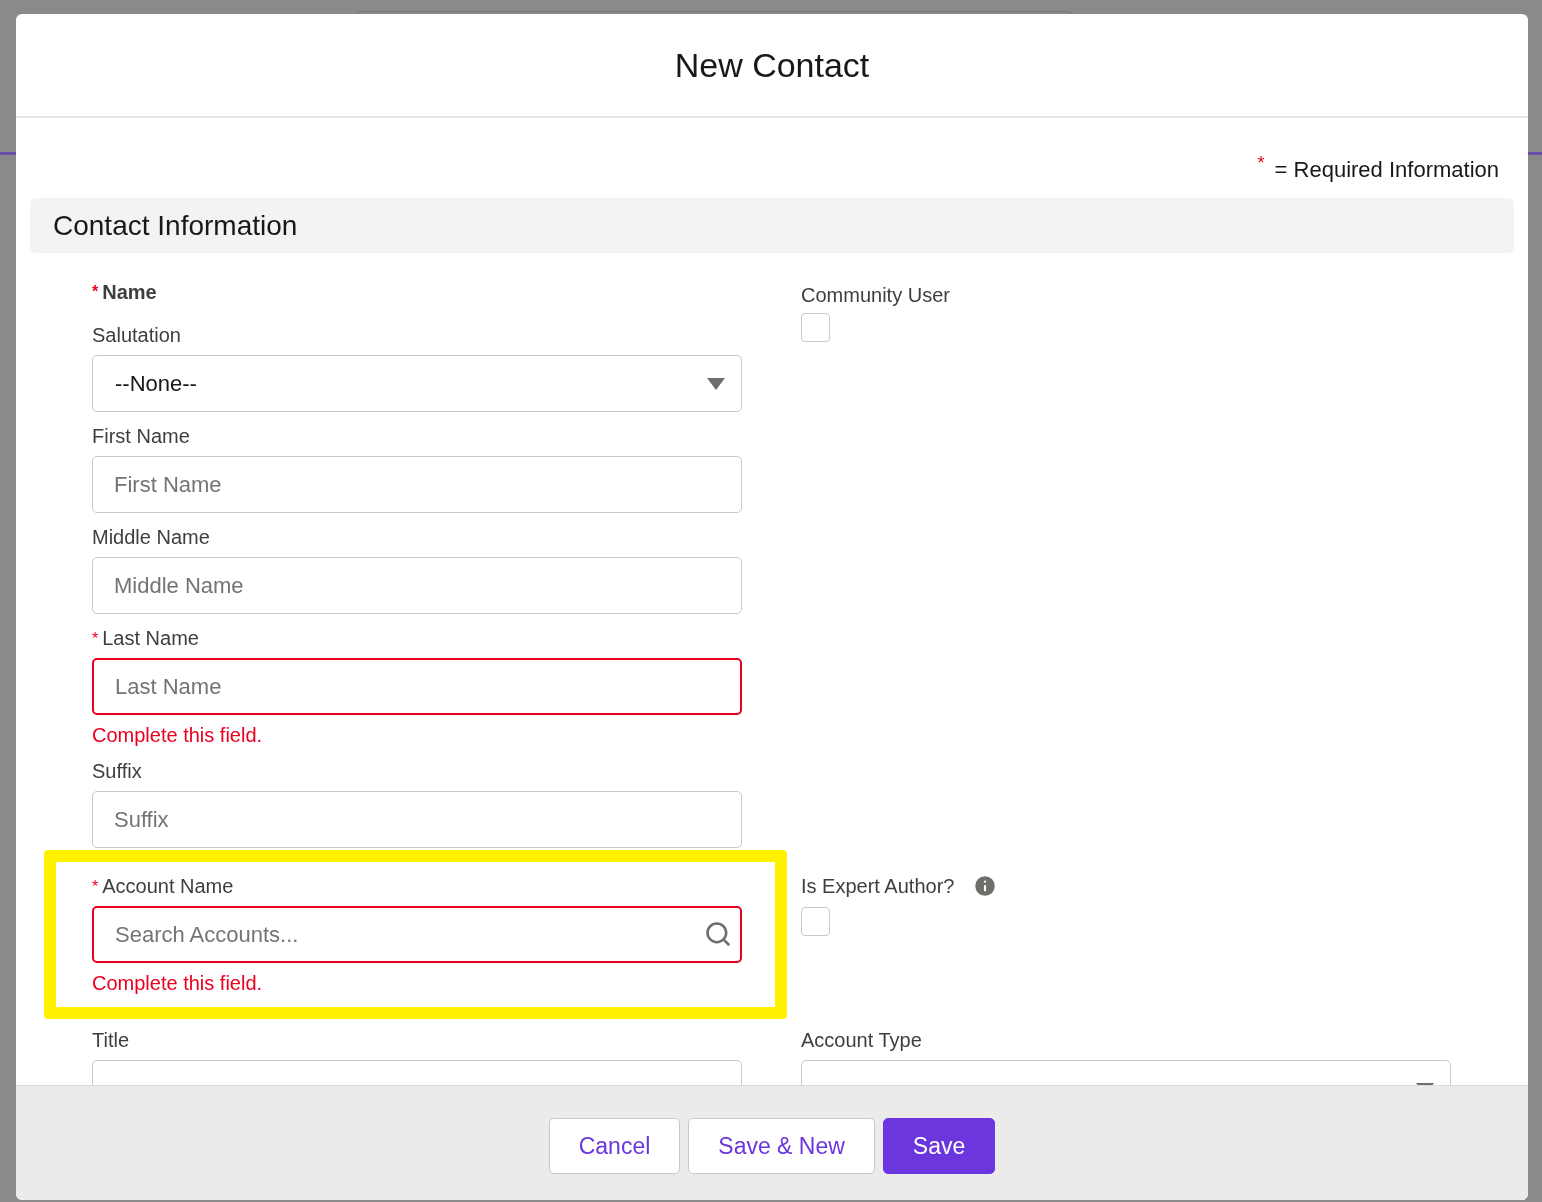  I want to click on select-field: --None--, so click(417, 383).